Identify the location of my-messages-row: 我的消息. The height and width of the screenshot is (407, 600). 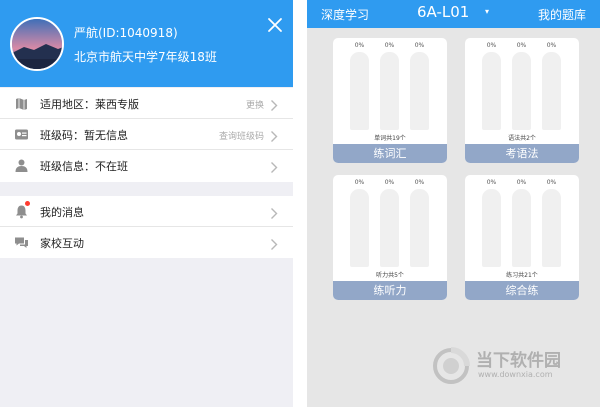
(146, 211).